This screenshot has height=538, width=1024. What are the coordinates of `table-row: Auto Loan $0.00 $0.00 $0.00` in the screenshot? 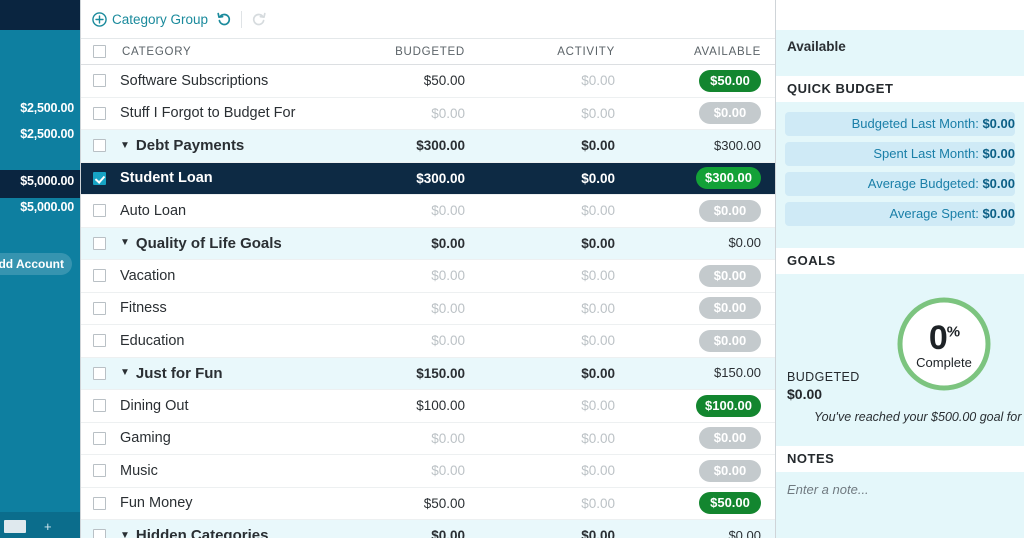 It's located at (428, 211).